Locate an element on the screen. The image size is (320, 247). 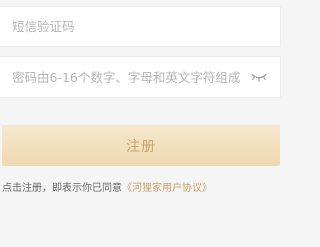
sms-code-field is located at coordinates (140, 26).